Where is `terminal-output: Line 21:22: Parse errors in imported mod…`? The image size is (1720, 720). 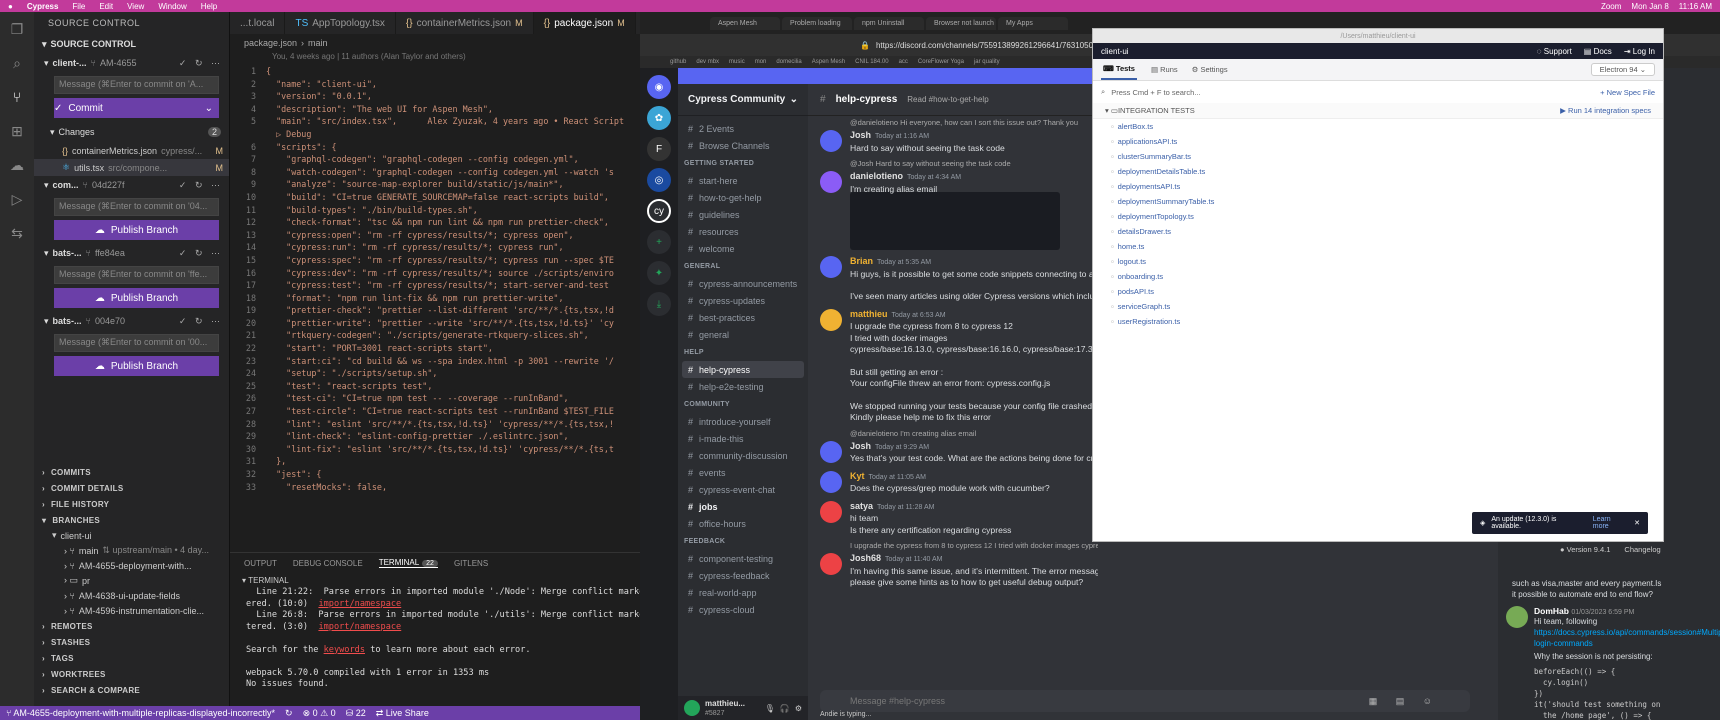 terminal-output: Line 21:22: Parse errors in imported mod… is located at coordinates (435, 639).